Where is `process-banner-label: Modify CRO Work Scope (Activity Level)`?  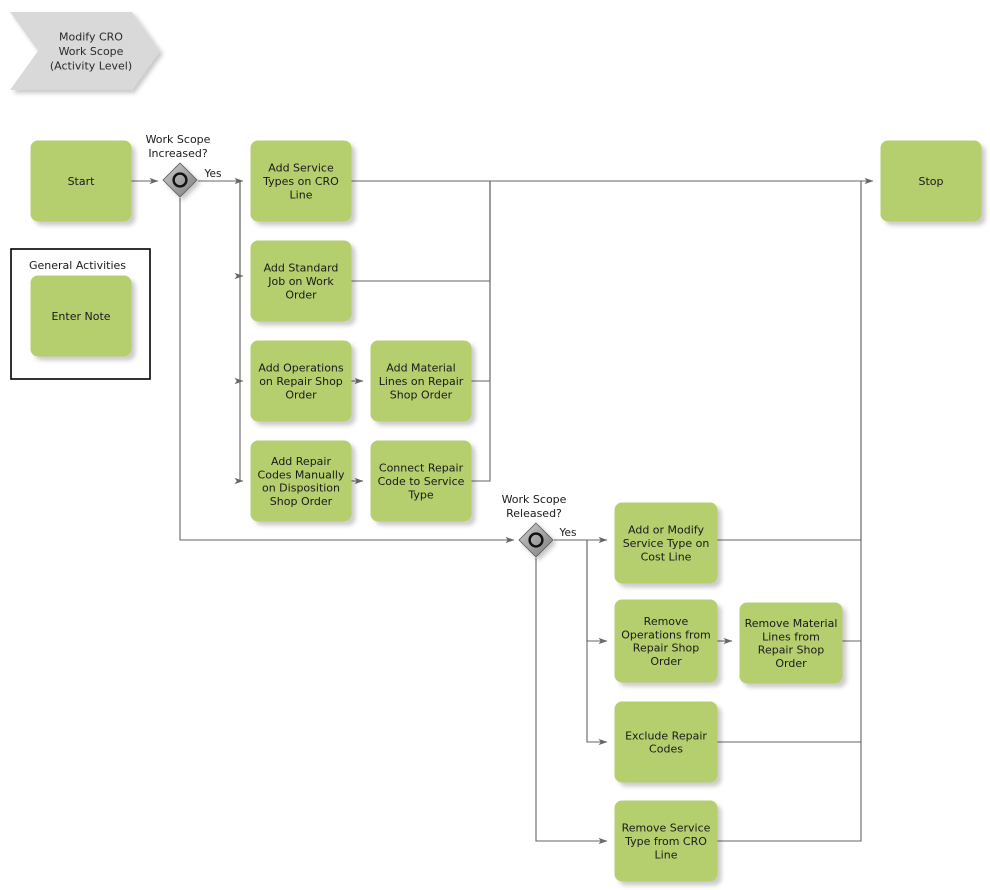
process-banner-label: Modify CRO Work Scope (Activity Level) is located at coordinates (91, 52).